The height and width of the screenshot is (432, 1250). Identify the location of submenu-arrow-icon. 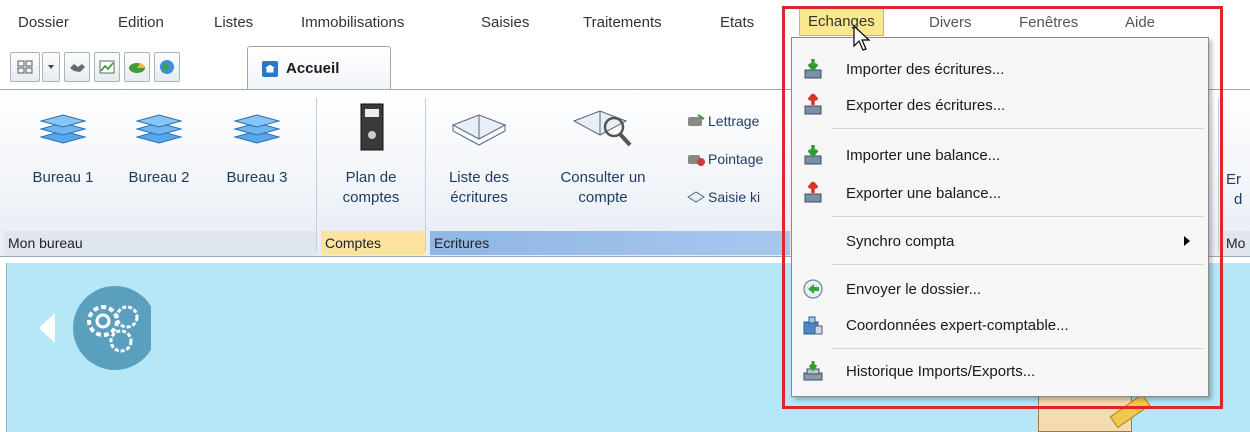
(1187, 241).